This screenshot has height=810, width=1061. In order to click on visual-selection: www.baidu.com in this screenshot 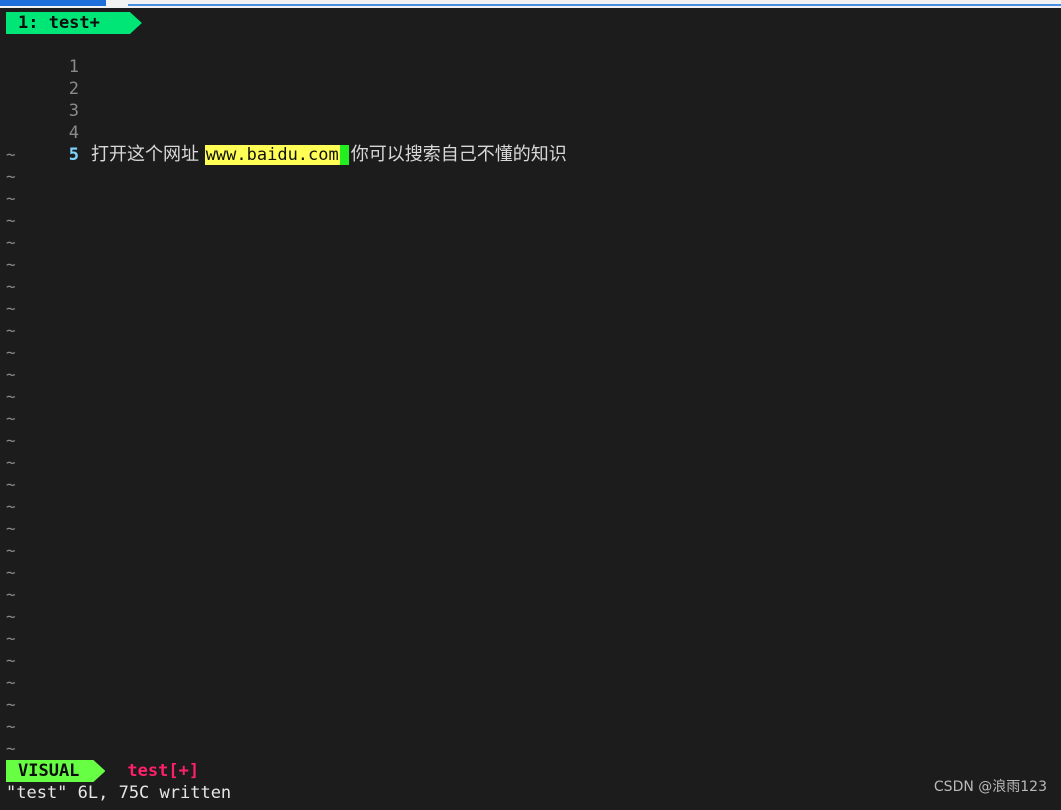, I will do `click(272, 155)`.